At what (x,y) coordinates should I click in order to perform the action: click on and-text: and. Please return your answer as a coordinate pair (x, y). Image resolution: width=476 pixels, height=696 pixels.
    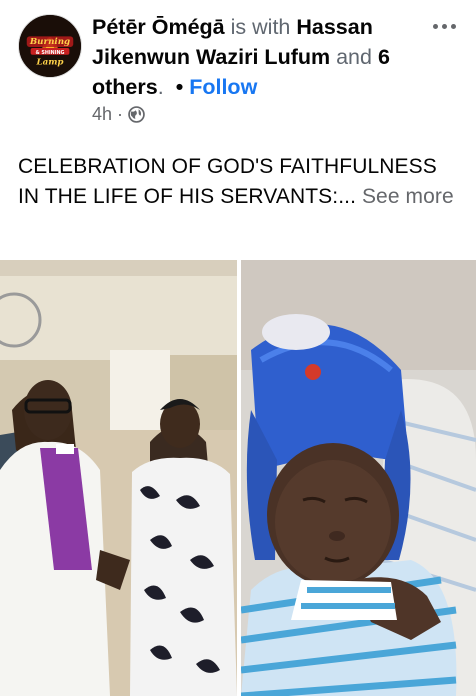
    Looking at the image, I should click on (354, 57).